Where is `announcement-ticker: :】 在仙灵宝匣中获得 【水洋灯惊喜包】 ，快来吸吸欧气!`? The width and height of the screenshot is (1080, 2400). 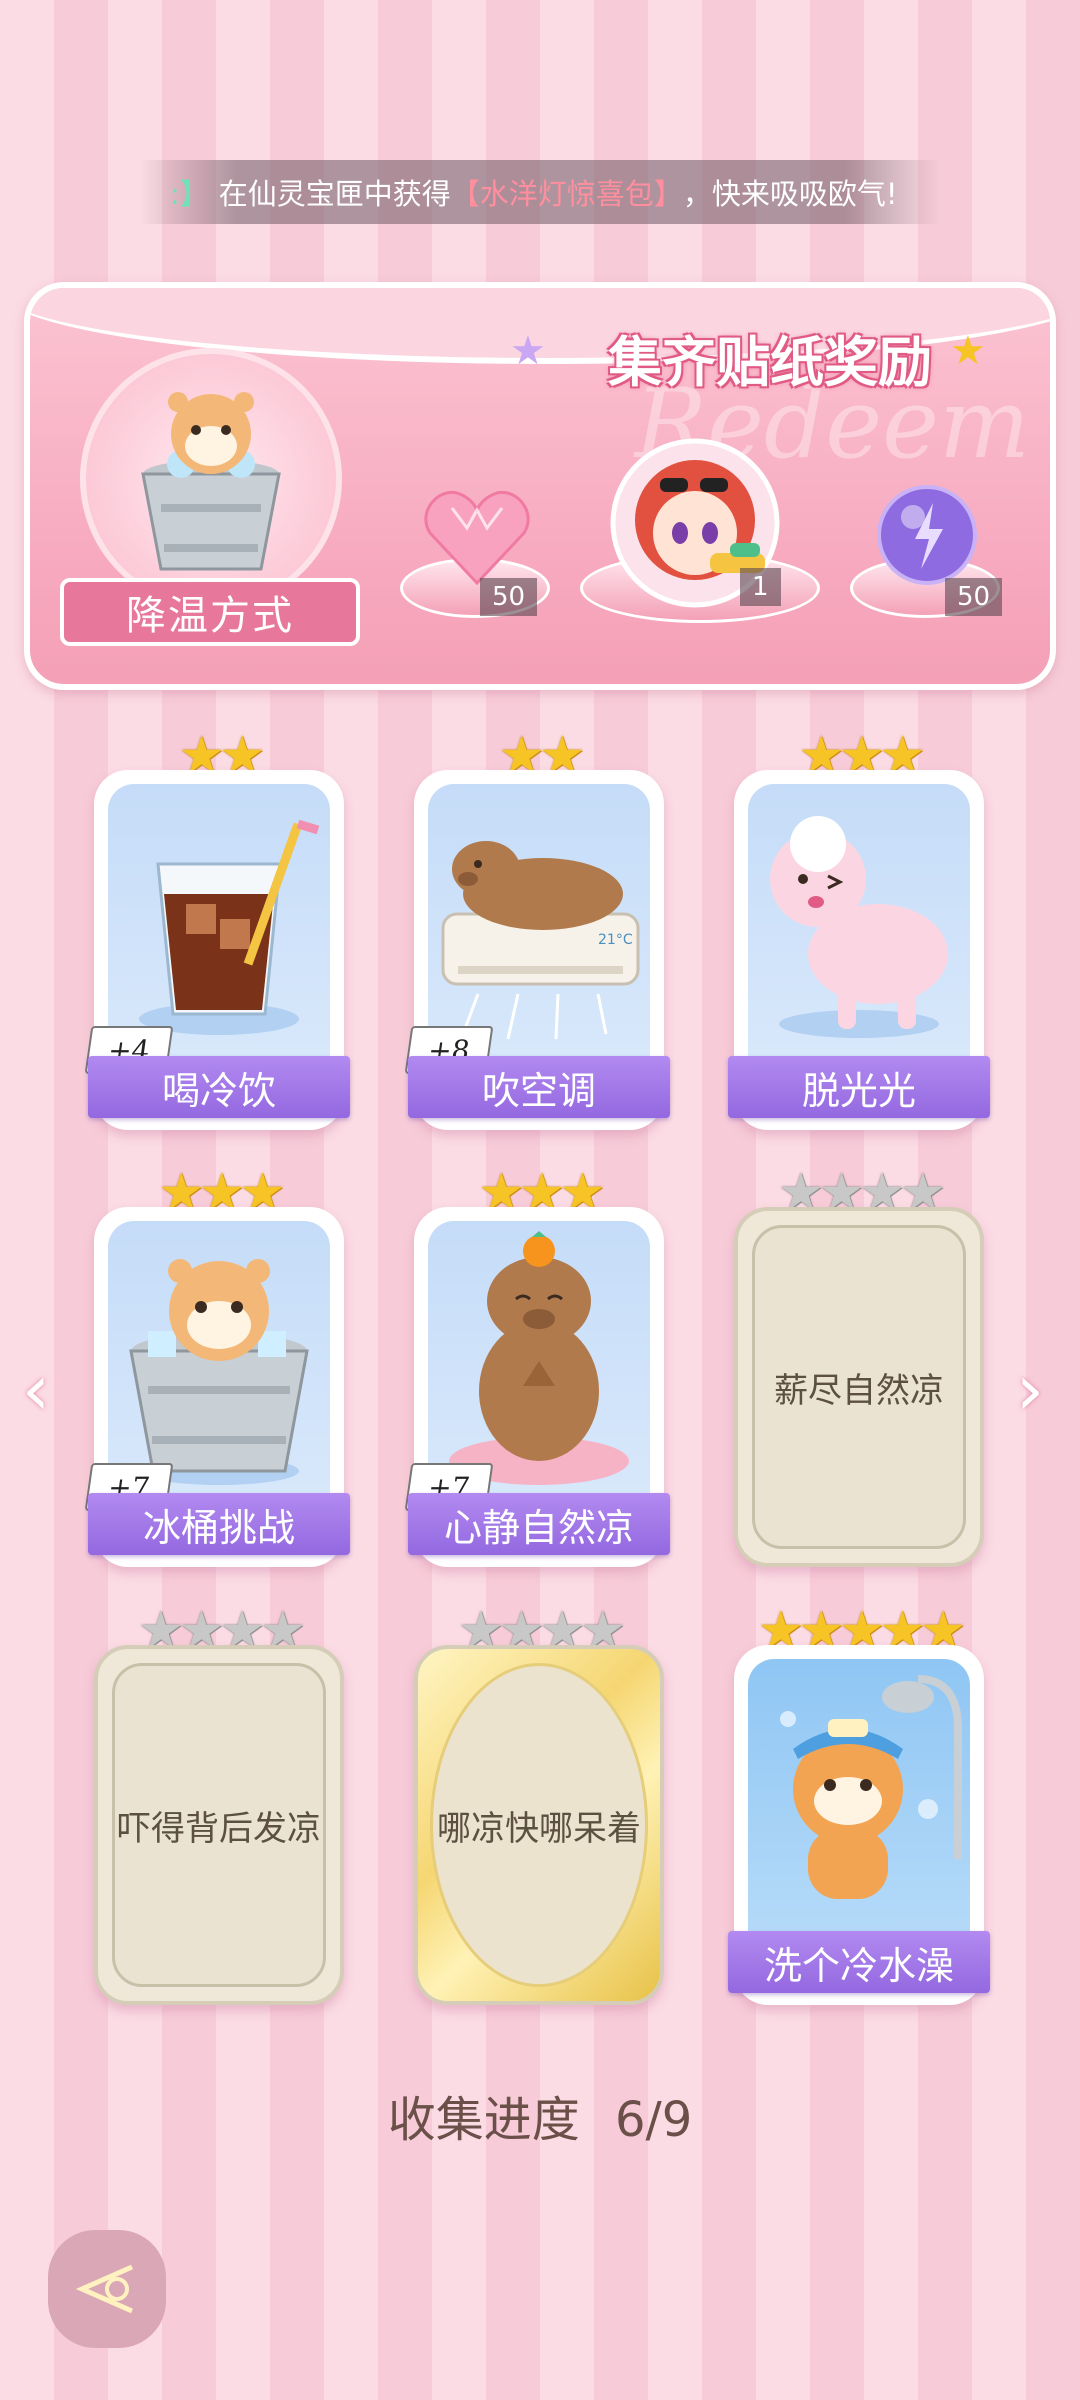 announcement-ticker: :】 在仙灵宝匣中获得 【水洋灯惊喜包】 ，快来吸吸欧气! is located at coordinates (540, 192).